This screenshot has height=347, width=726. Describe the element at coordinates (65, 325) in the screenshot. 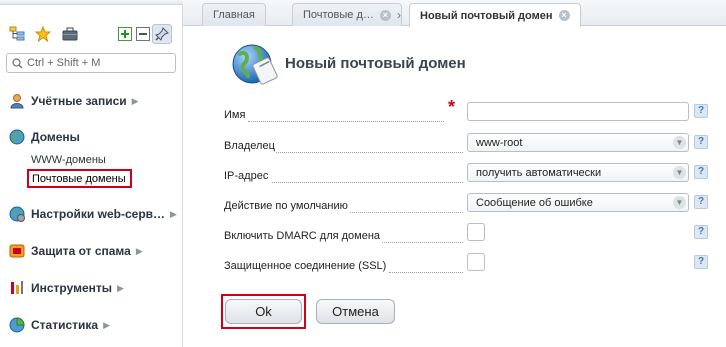

I see `sidebar-group-label: Статистика` at that location.